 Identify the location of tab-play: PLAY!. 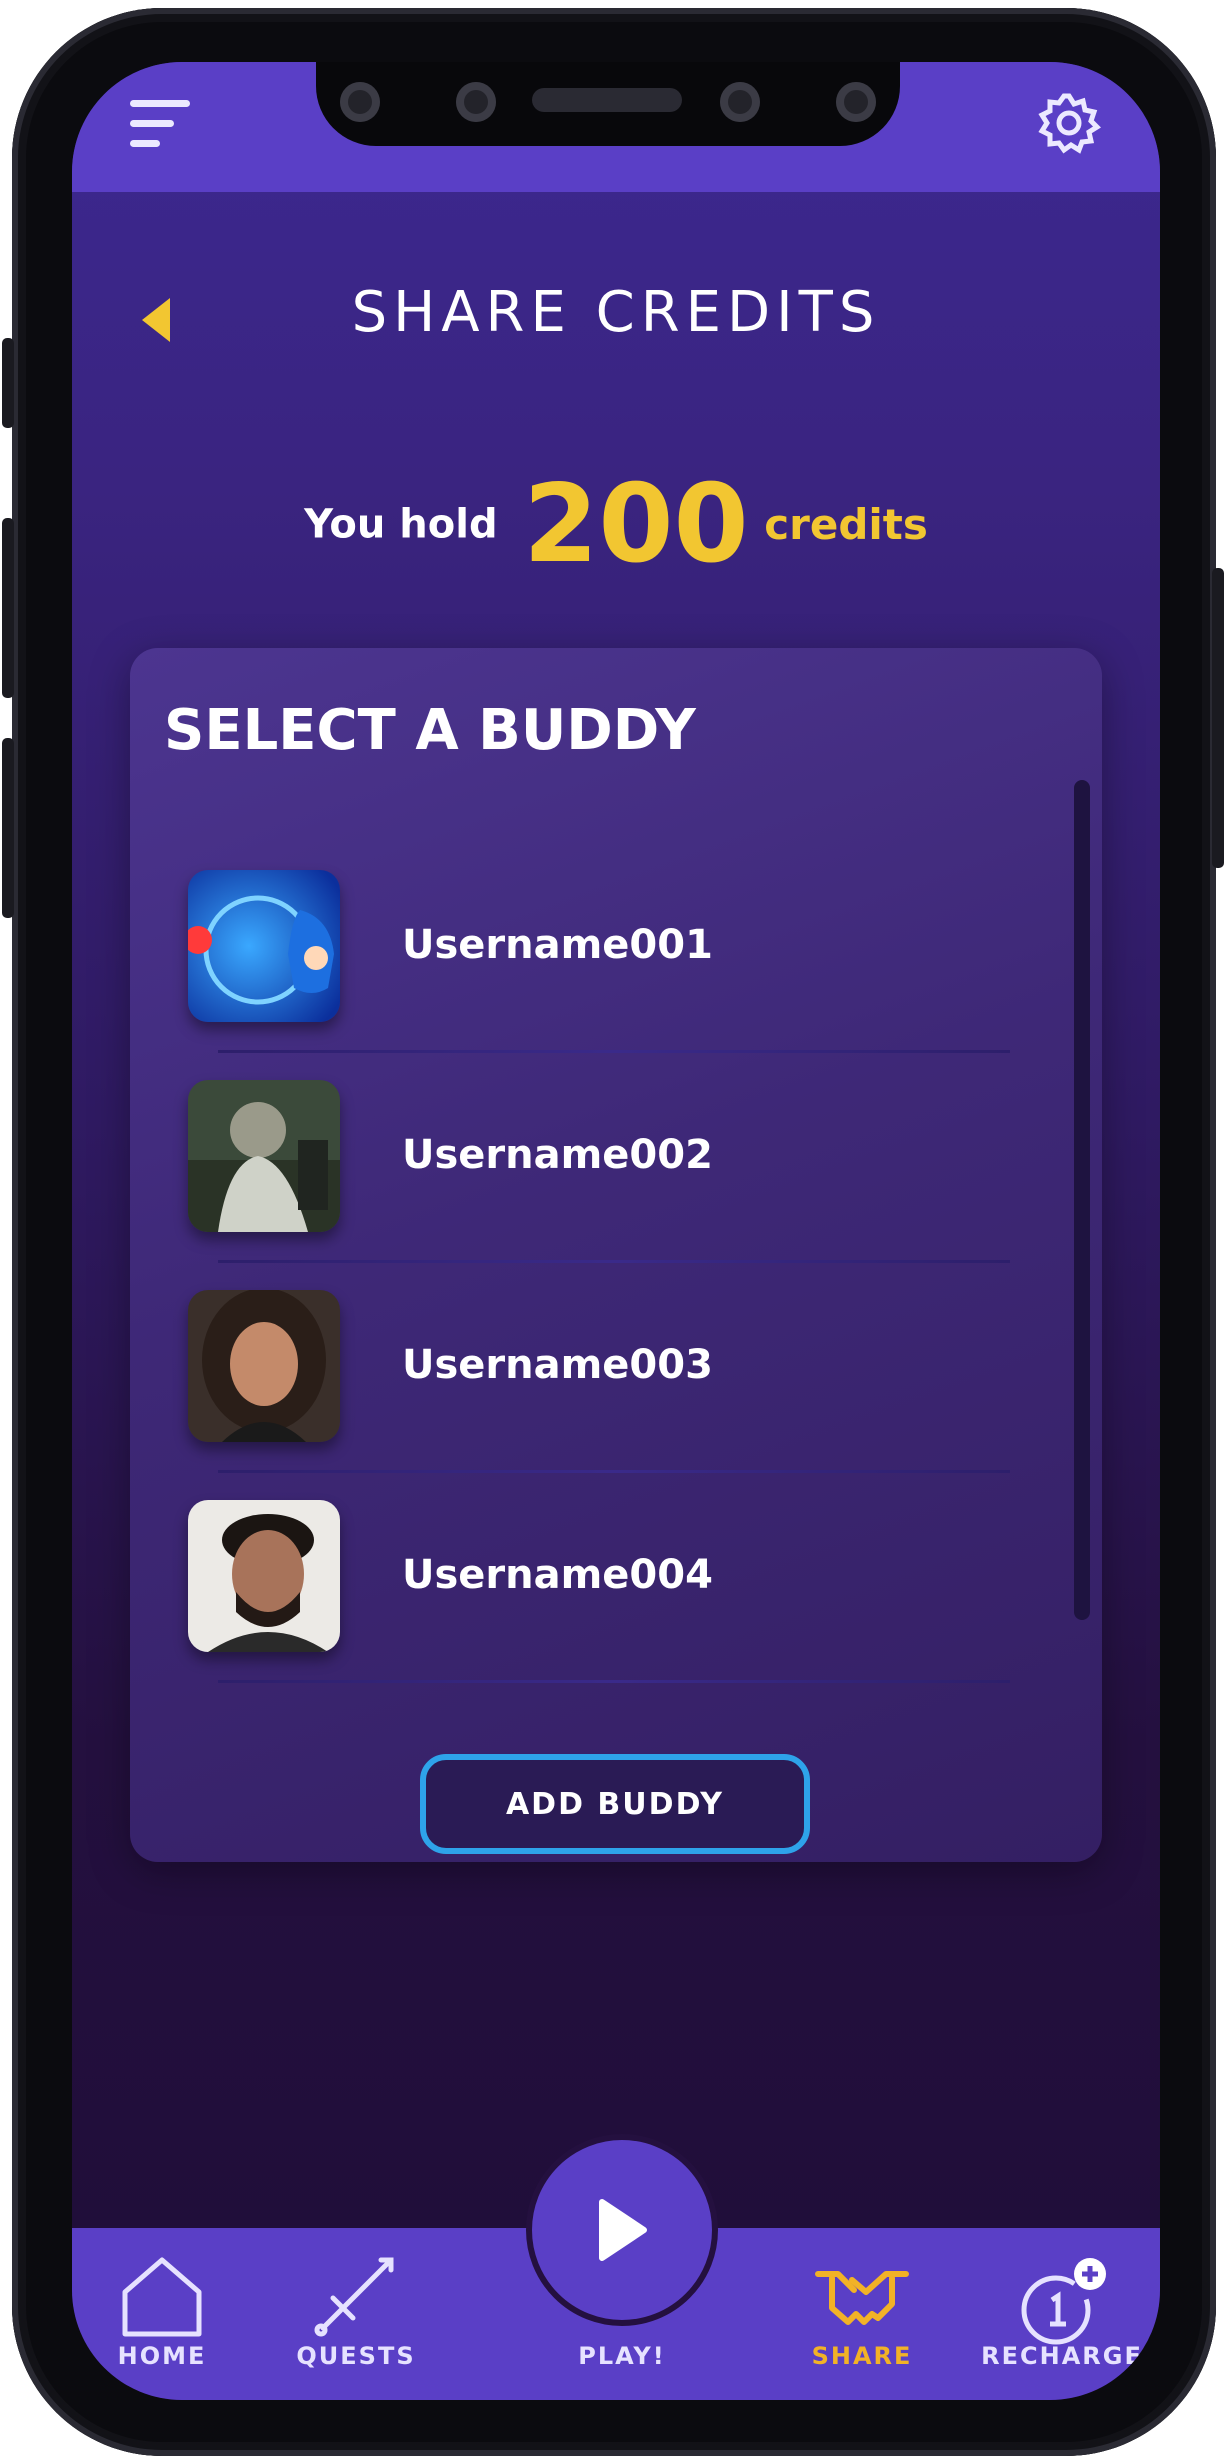
(622, 2316).